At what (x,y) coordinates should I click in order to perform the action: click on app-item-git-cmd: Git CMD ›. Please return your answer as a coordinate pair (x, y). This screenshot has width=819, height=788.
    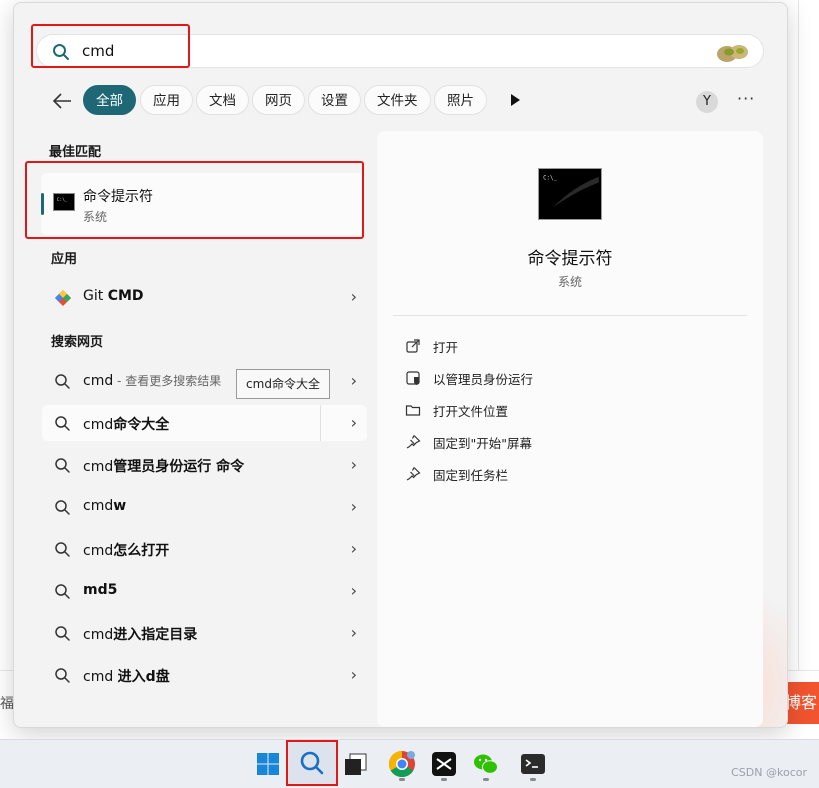
    Looking at the image, I should click on (204, 297).